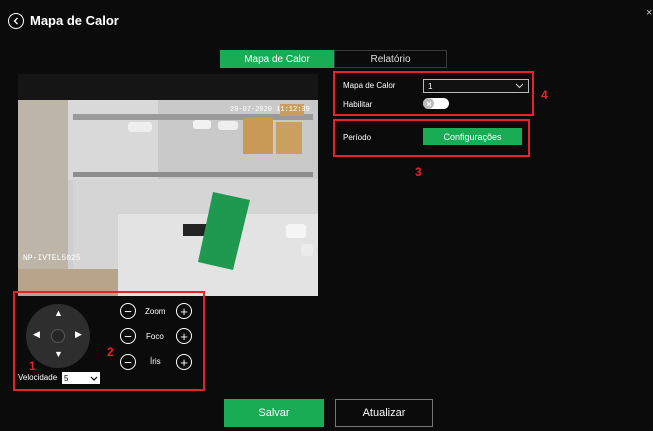 Image resolution: width=653 pixels, height=431 pixels. Describe the element at coordinates (16, 21) in the screenshot. I see `back-icon` at that location.